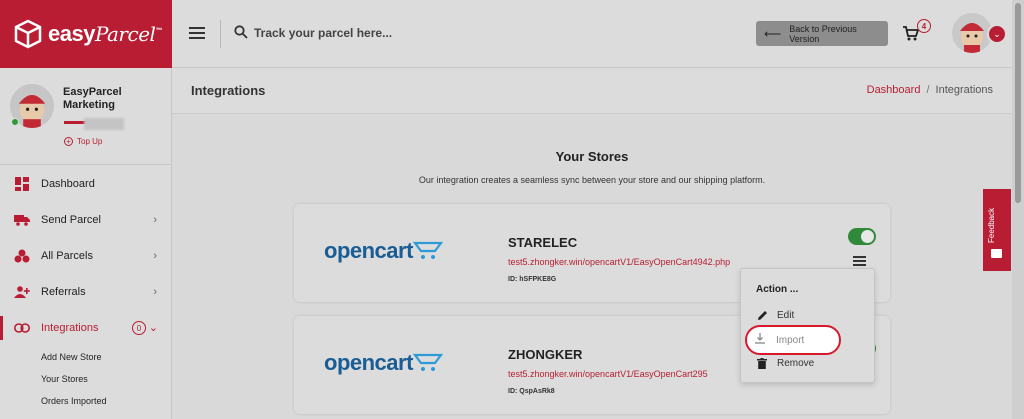  I want to click on cart-count-badge: 4, so click(924, 26).